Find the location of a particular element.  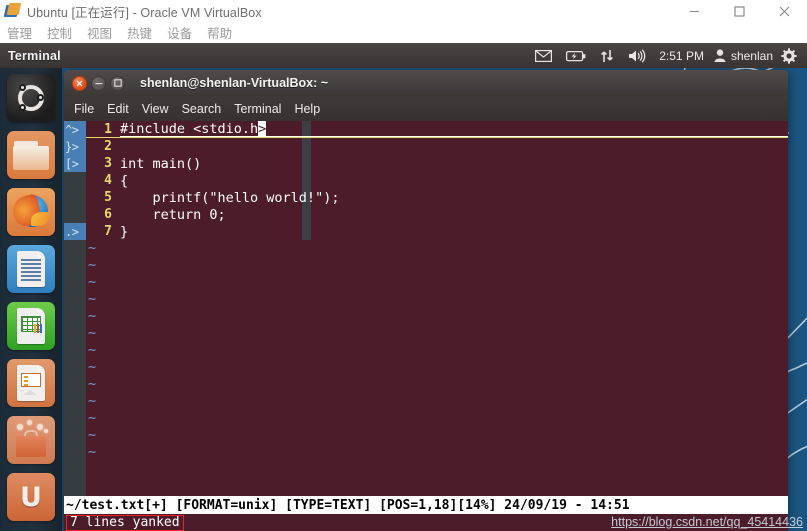

launcher-item-ubuntu-software-center is located at coordinates (31, 440).